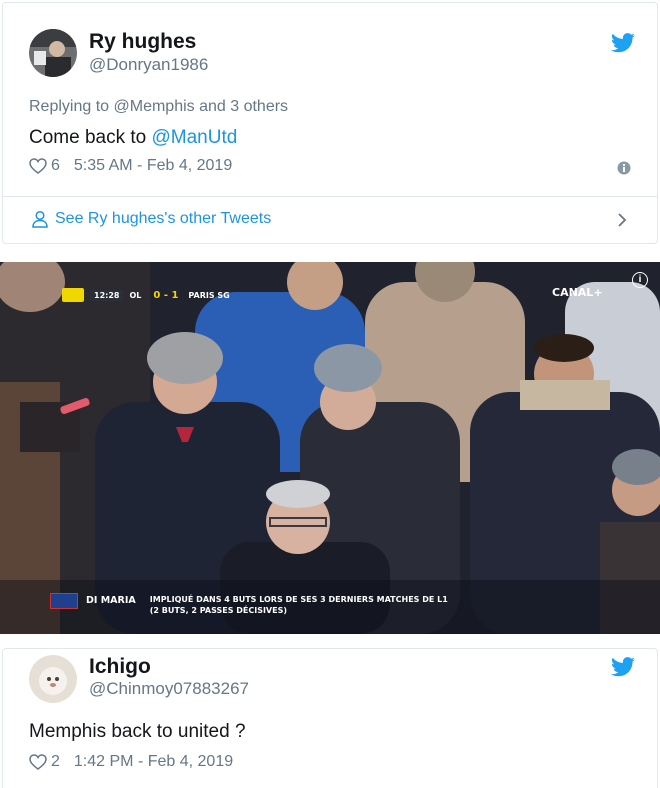 This screenshot has height=788, width=660. Describe the element at coordinates (153, 166) in the screenshot. I see `timestamp: 5:35 AM - Feb 4, 2019` at that location.